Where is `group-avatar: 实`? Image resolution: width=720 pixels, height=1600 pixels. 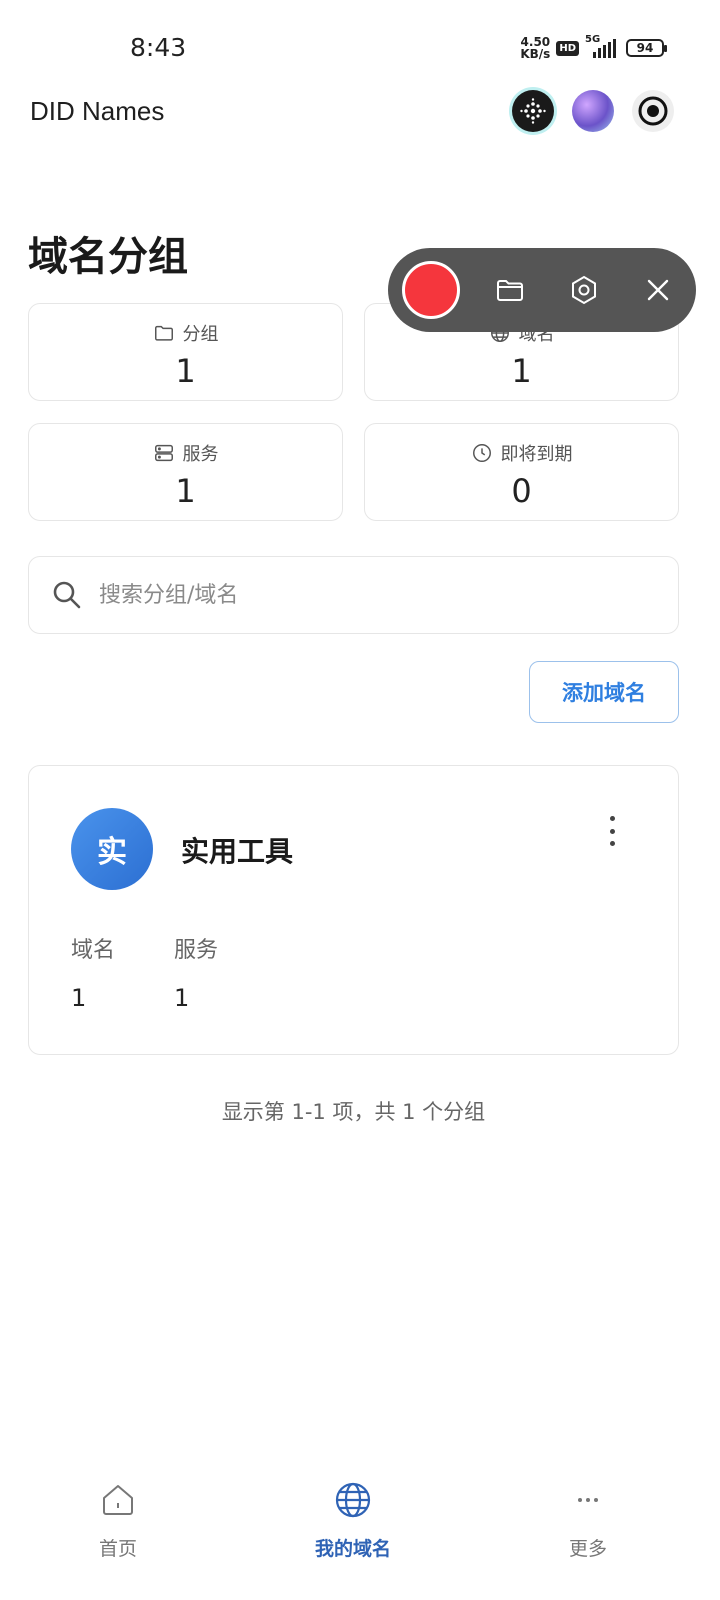 group-avatar: 实 is located at coordinates (112, 849).